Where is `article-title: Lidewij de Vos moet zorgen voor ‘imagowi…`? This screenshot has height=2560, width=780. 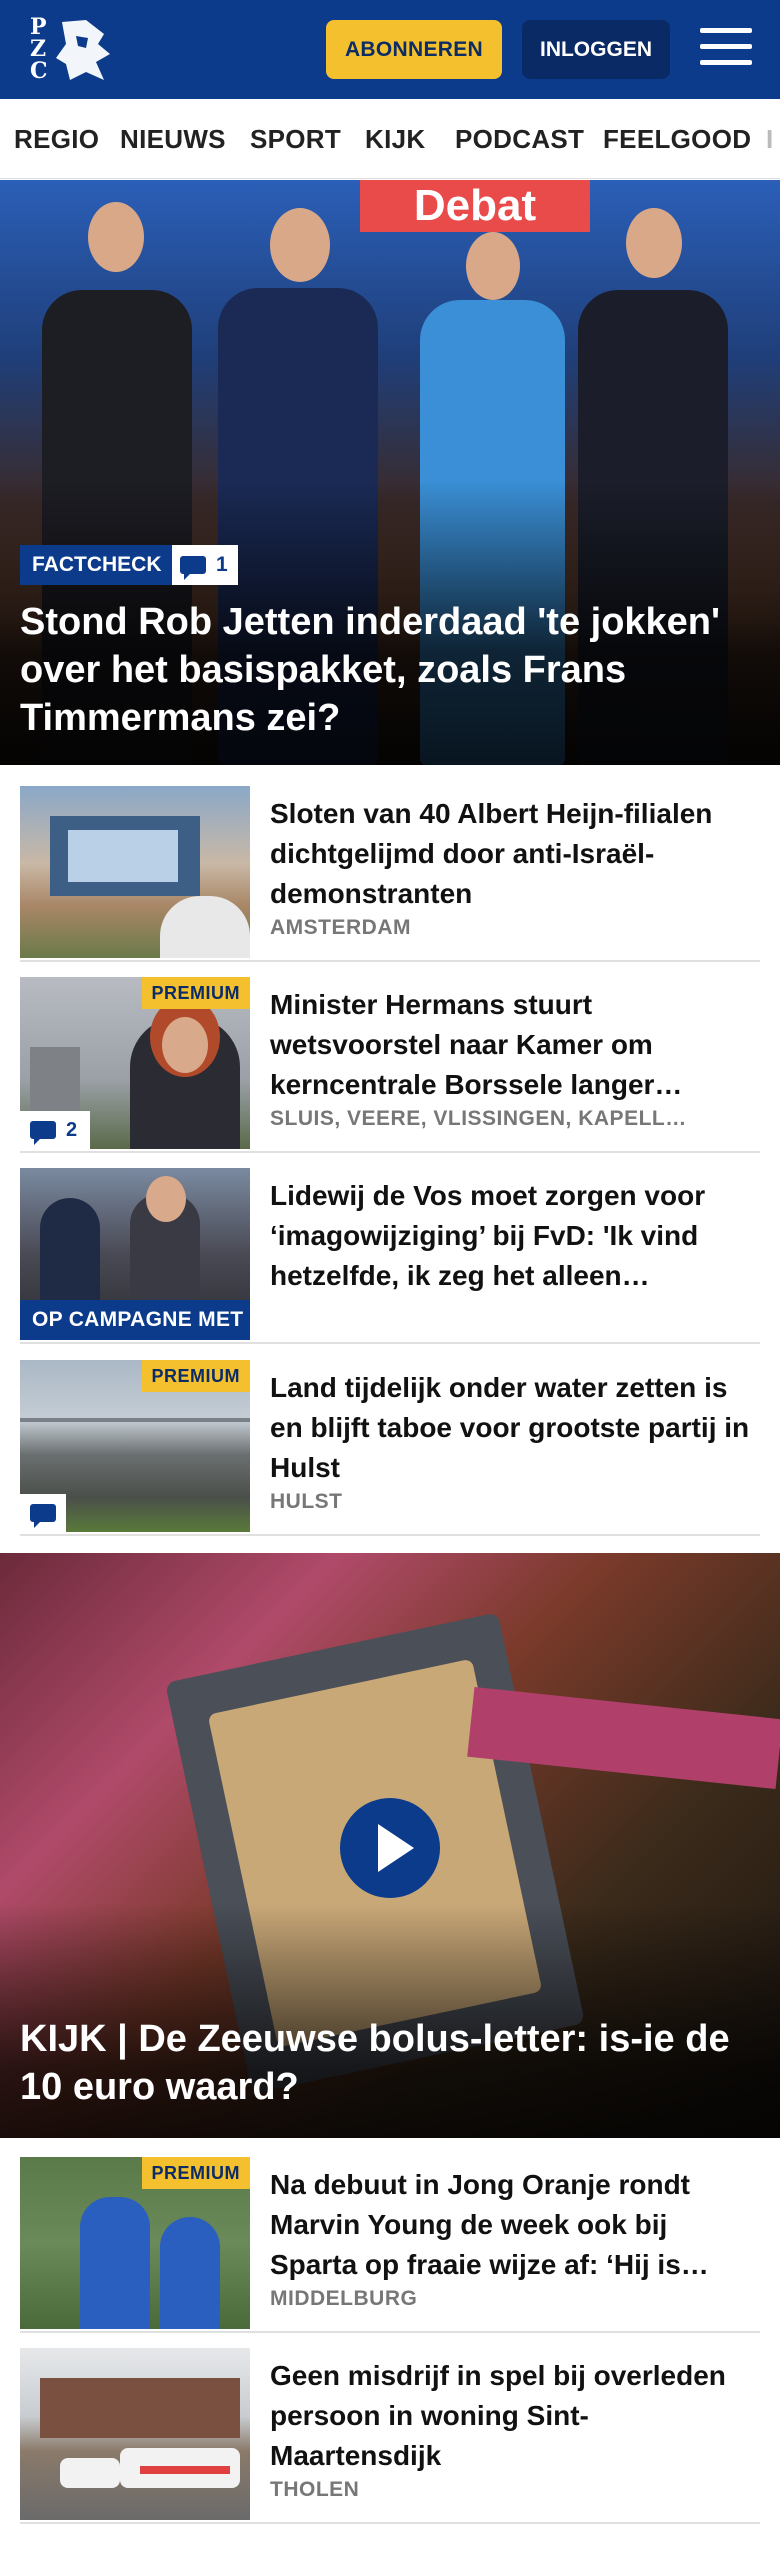 article-title: Lidewij de Vos moet zorgen voor ‘imagowi… is located at coordinates (510, 1236).